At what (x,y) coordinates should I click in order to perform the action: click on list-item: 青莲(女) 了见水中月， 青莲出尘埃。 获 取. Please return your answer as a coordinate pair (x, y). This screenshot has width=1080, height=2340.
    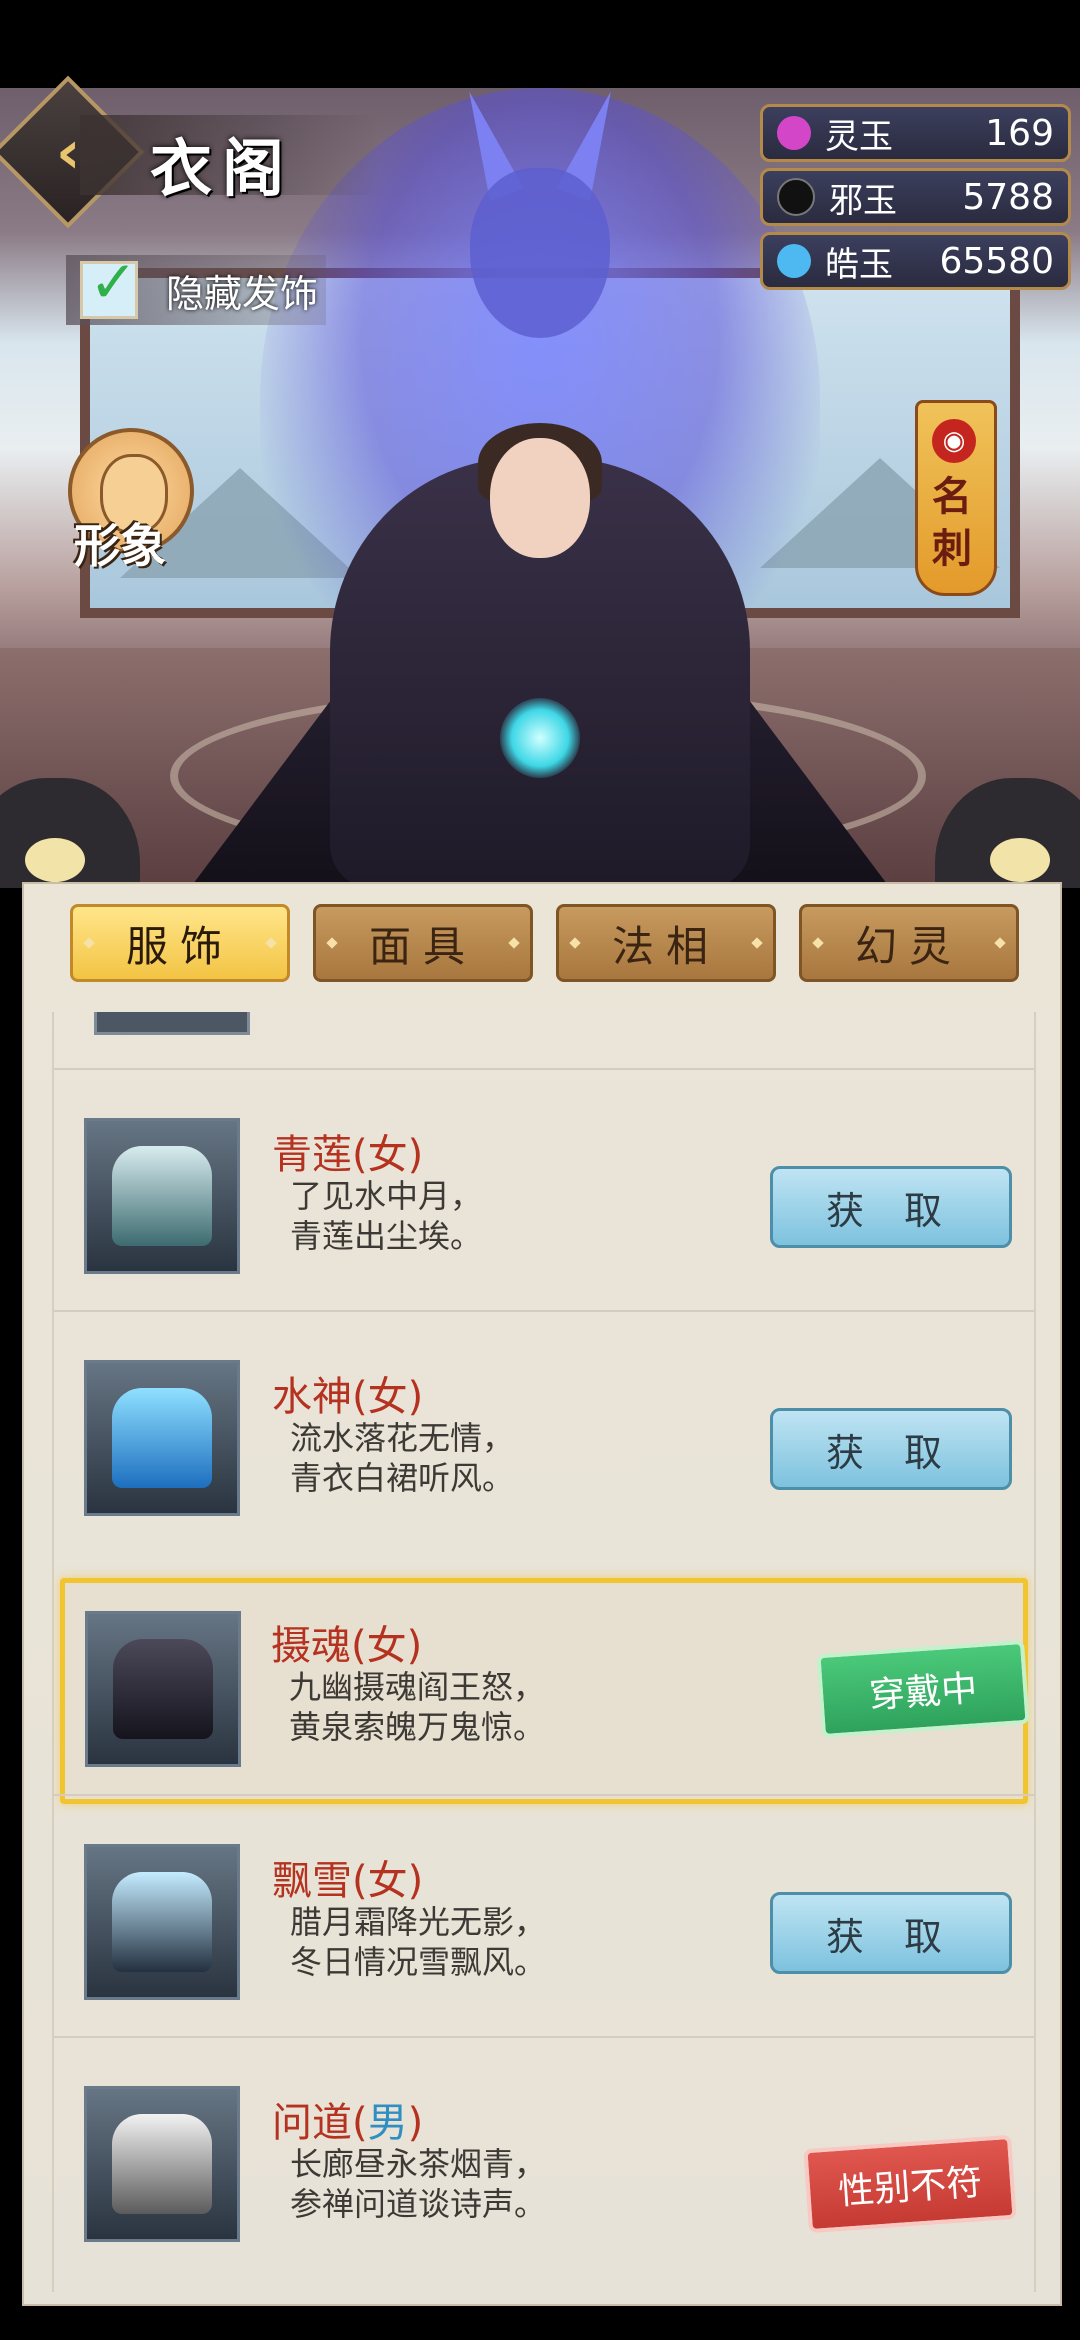
    Looking at the image, I should click on (544, 1190).